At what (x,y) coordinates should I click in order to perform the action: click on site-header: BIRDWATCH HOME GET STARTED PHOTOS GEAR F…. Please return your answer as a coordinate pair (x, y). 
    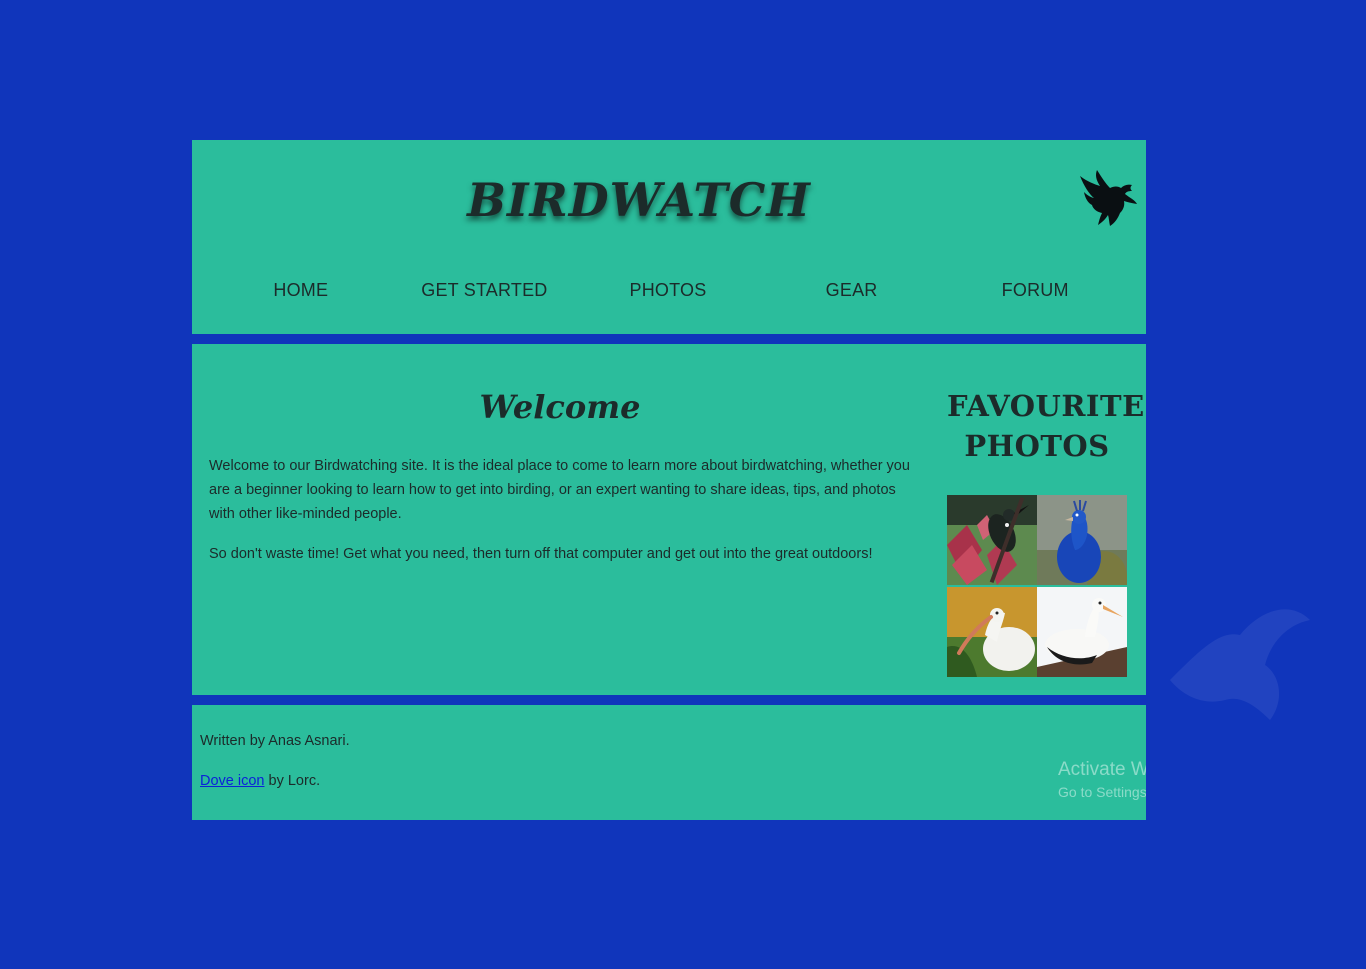
    Looking at the image, I should click on (669, 237).